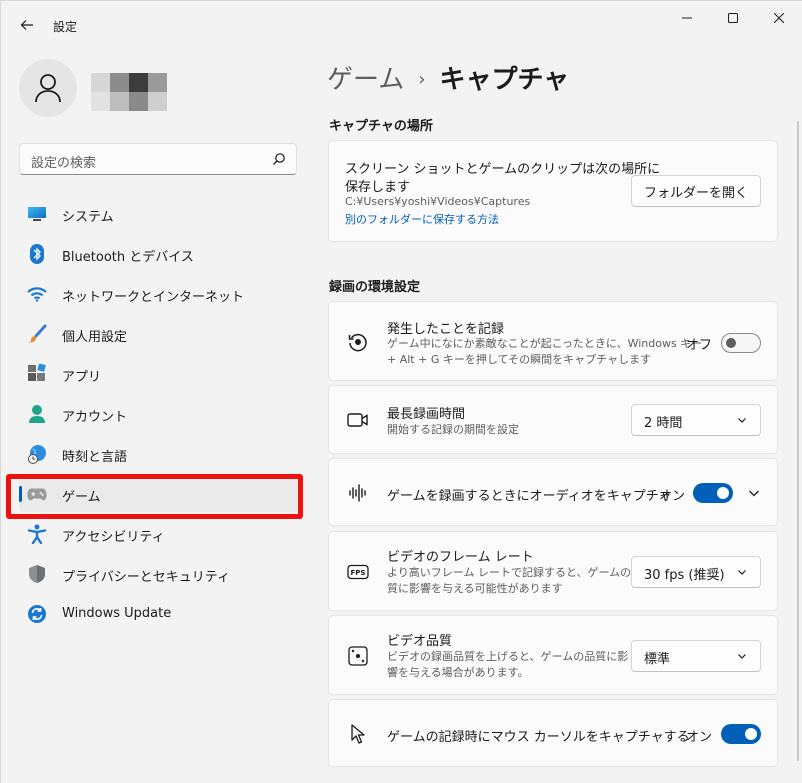  What do you see at coordinates (358, 342) in the screenshot?
I see `record-history-icon` at bounding box center [358, 342].